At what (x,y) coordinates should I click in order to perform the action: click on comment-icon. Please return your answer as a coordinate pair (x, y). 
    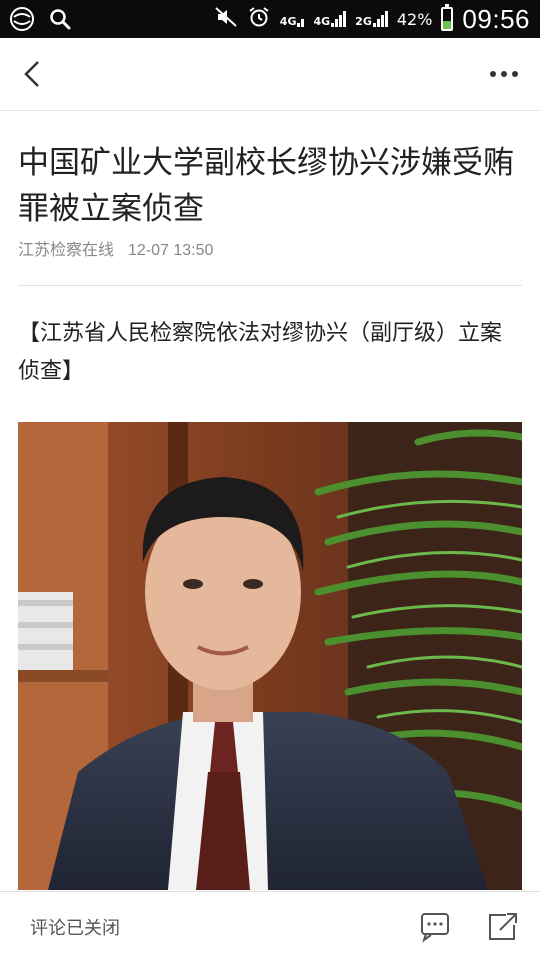
    Looking at the image, I should click on (435, 928).